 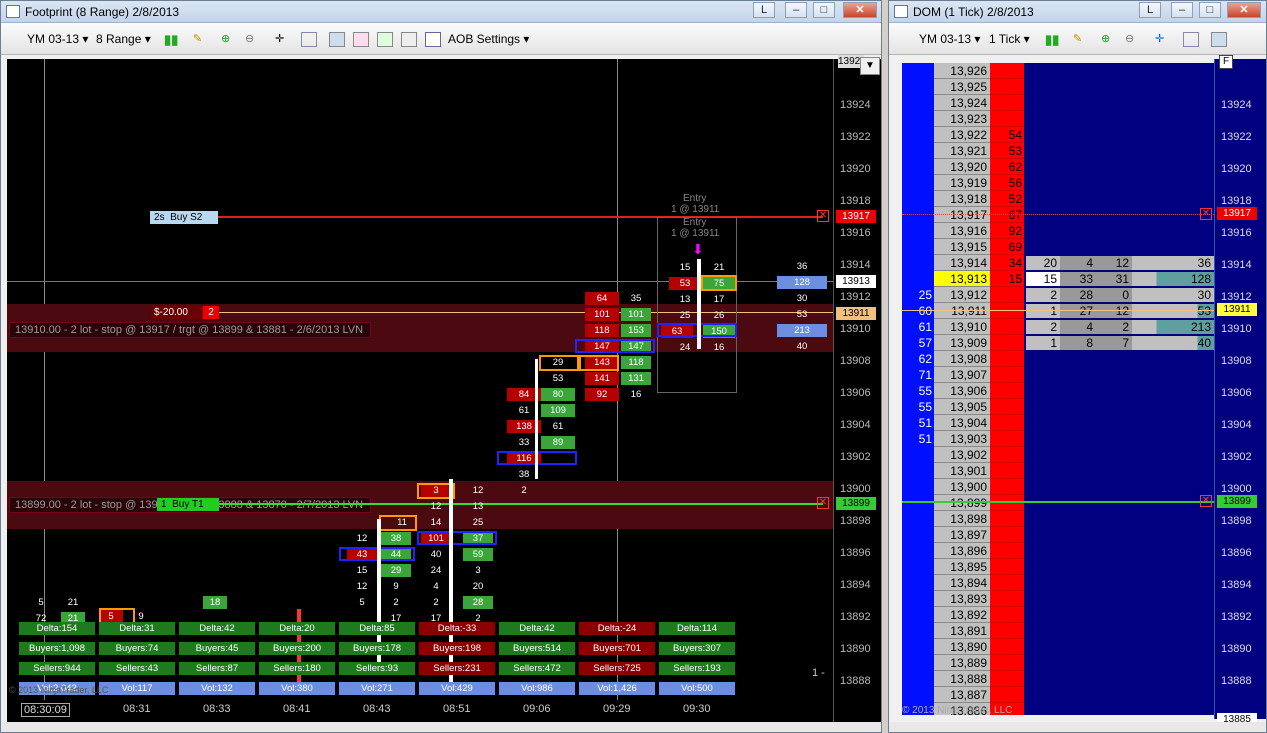 I want to click on strategies-icon, so click(x=361, y=39).